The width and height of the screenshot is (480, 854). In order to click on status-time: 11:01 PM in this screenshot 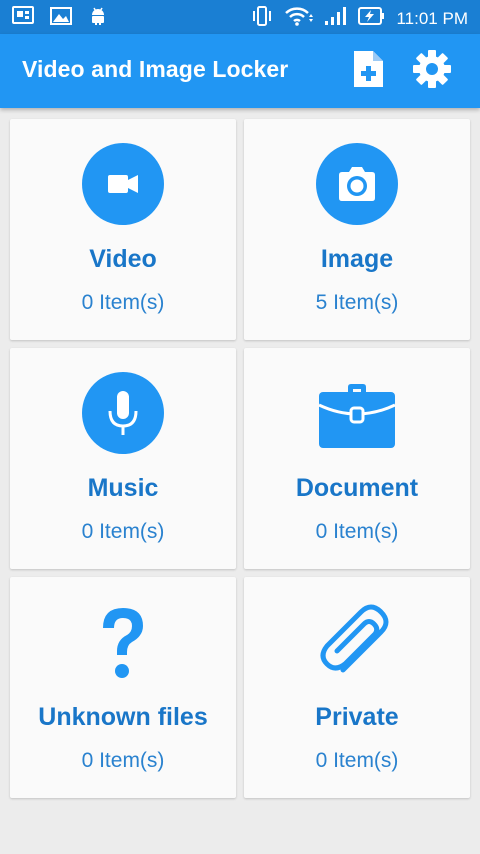, I will do `click(432, 18)`.